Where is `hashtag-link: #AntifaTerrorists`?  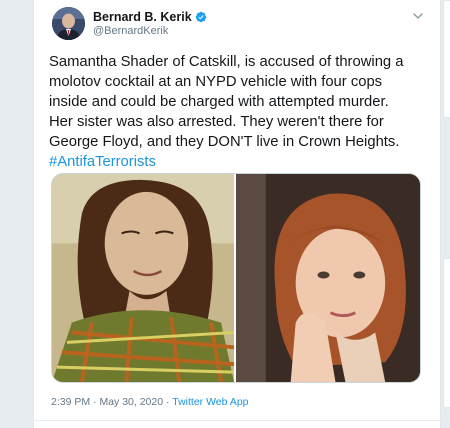
hashtag-link: #AntifaTerrorists is located at coordinates (102, 162).